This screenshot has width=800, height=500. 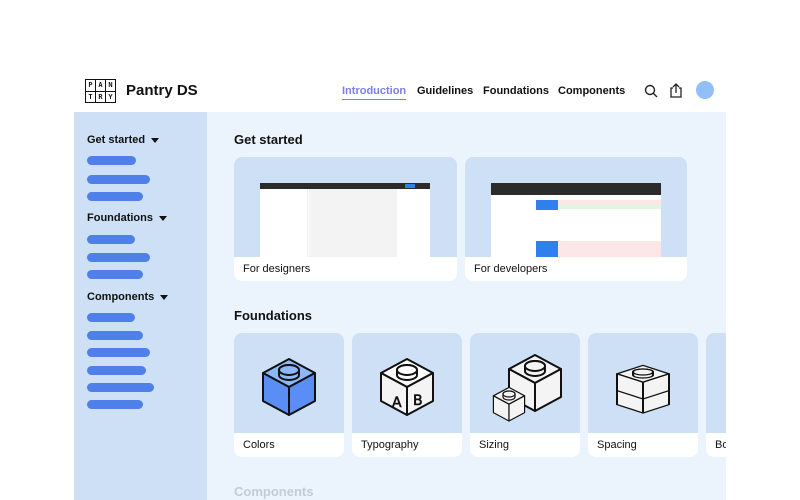 I want to click on avatar, so click(x=705, y=90).